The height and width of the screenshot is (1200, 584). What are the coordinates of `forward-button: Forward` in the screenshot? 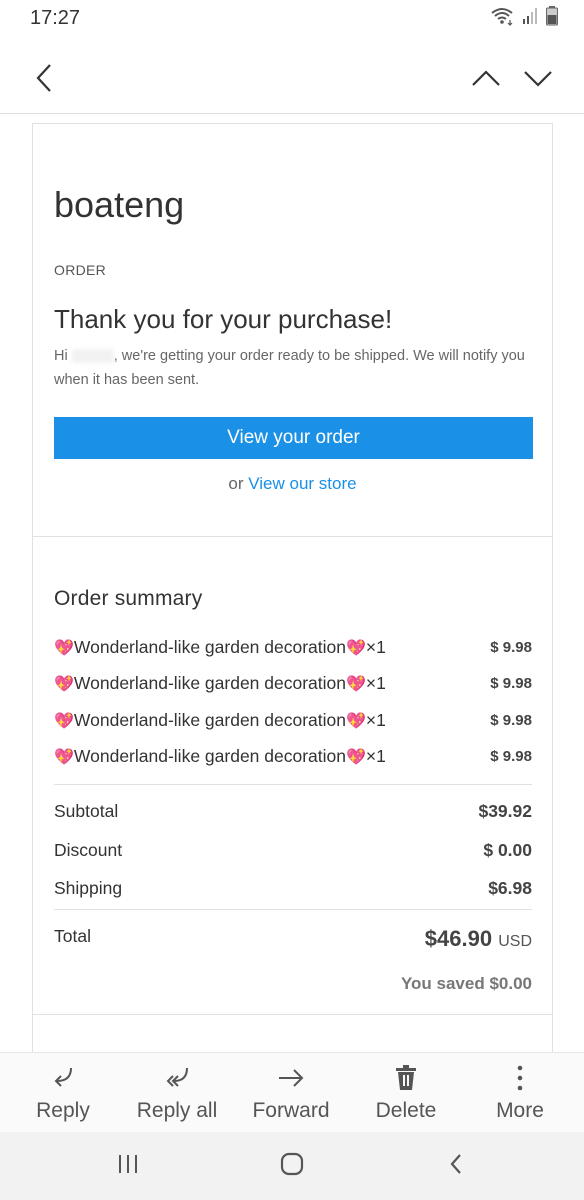 It's located at (291, 1093).